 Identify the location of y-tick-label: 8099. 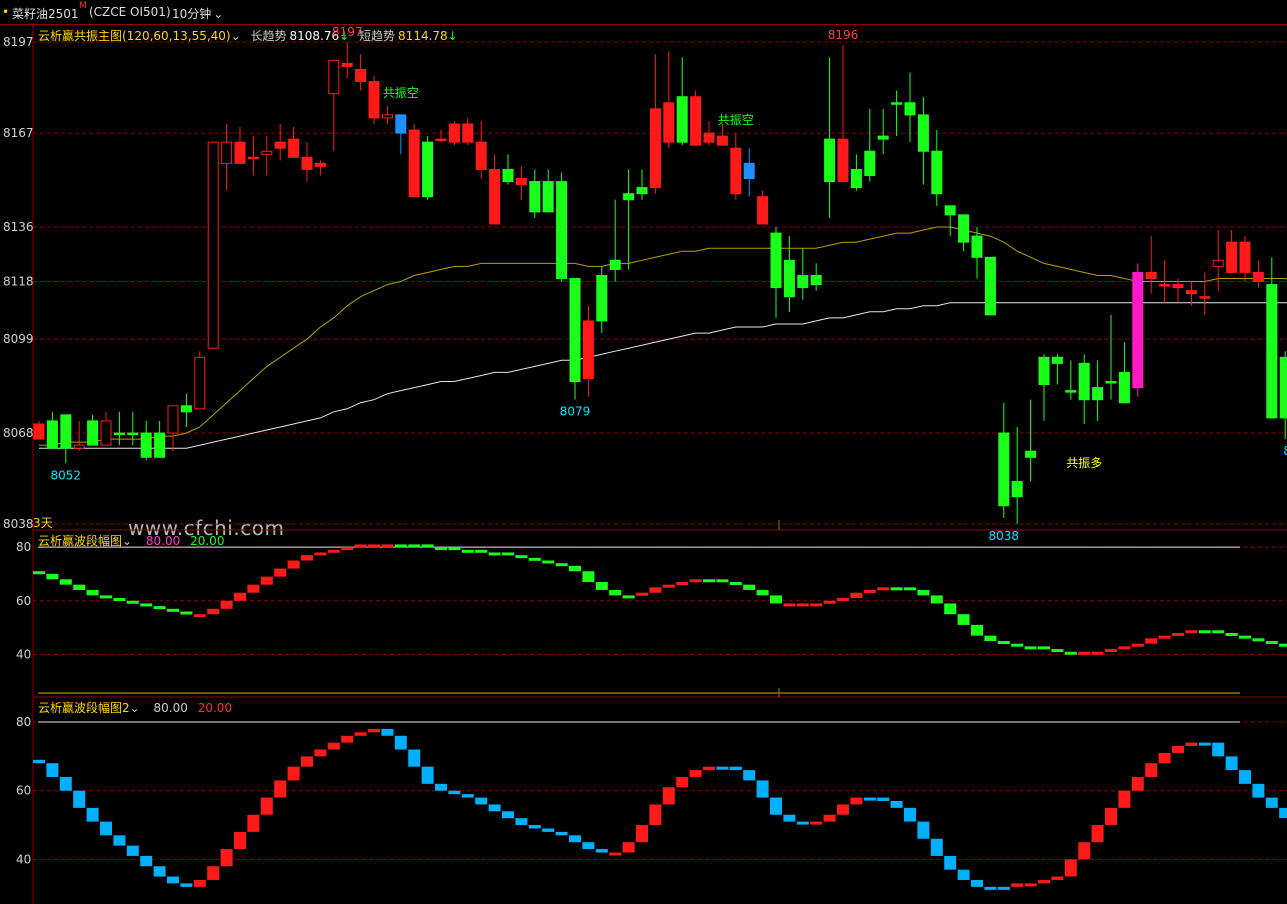
(18, 339).